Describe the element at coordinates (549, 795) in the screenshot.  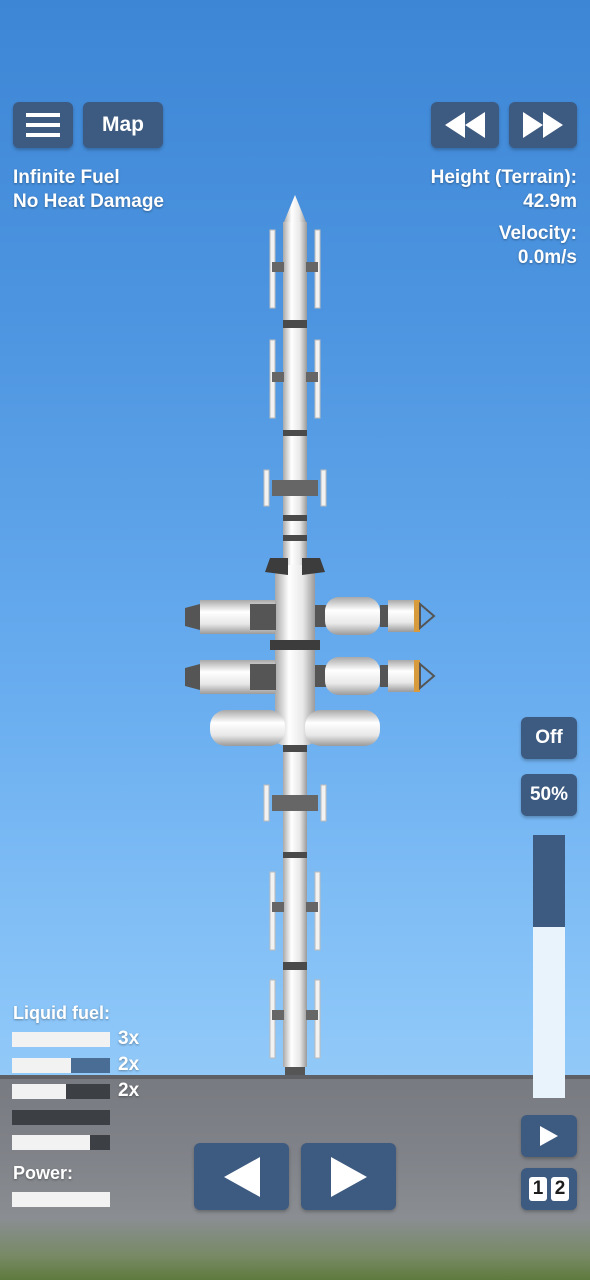
I see `throttle-percent-button: 50%` at that location.